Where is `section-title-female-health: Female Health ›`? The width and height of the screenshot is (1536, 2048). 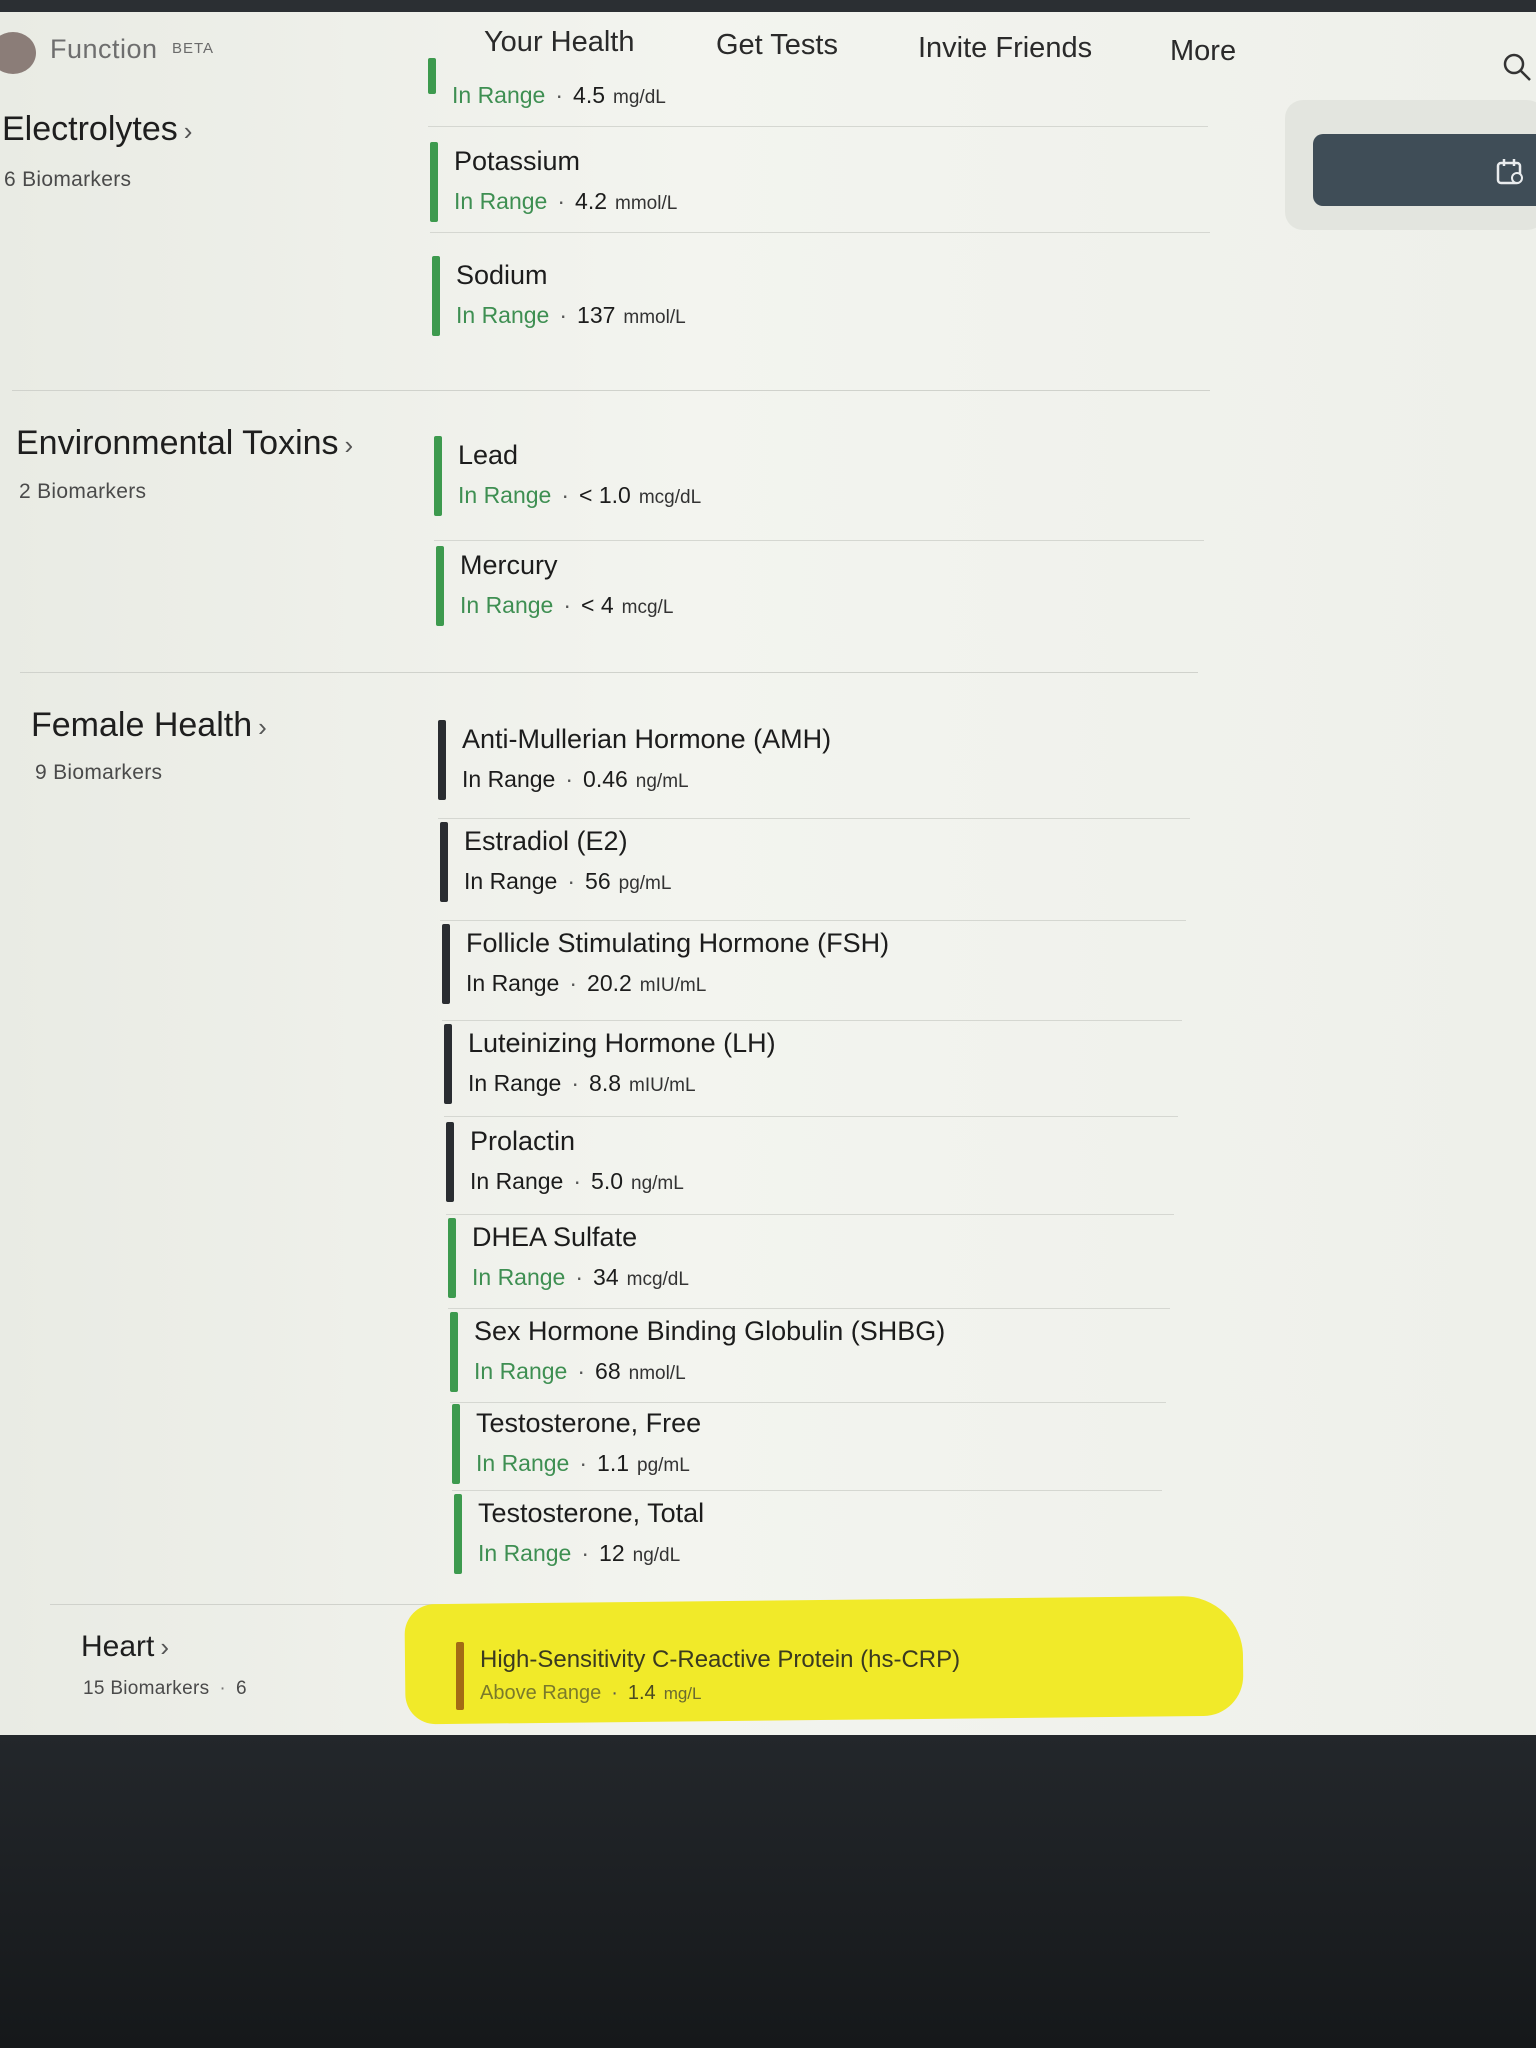
section-title-female-health: Female Health › is located at coordinates (149, 725).